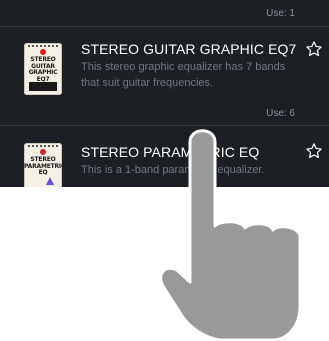  I want to click on effect-thumbnail: STEREO PARAMETRIC EQ, so click(43, 165).